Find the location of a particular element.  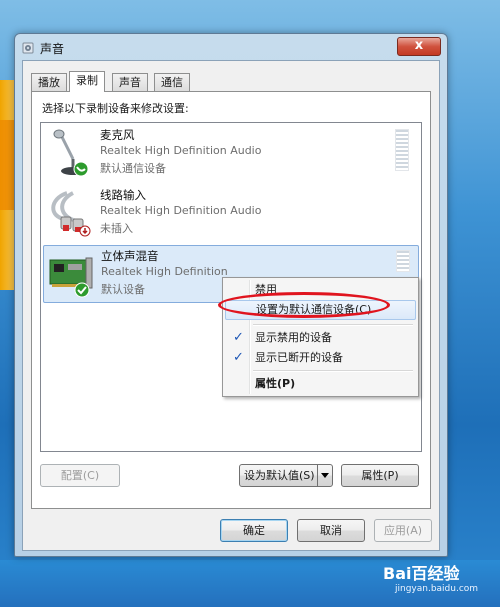

apply-button: 应用(A) is located at coordinates (403, 530).